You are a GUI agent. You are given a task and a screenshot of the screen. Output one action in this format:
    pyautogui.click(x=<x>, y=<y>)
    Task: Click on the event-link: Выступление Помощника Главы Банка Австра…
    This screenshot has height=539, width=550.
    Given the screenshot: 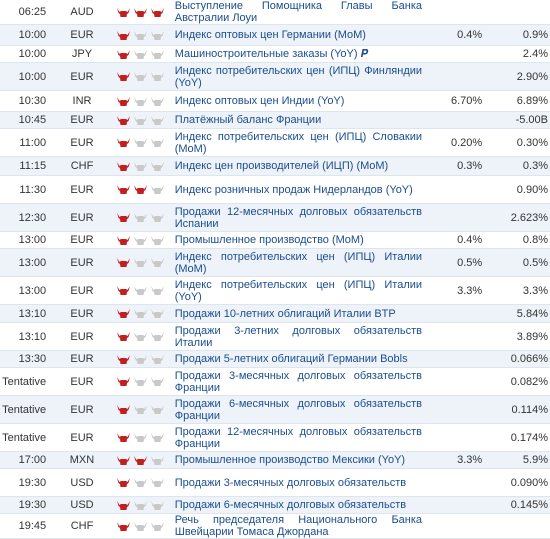 What is the action you would take?
    pyautogui.click(x=298, y=12)
    